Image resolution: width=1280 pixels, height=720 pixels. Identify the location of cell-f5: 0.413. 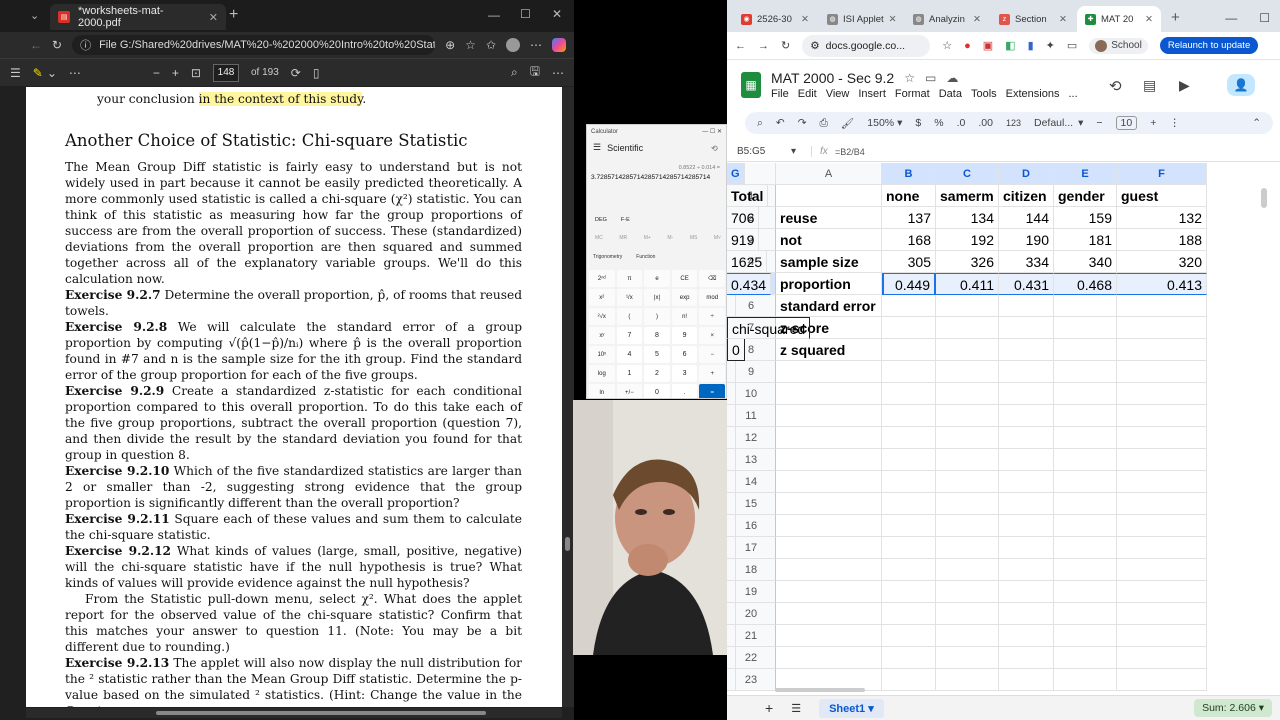
(1162, 284).